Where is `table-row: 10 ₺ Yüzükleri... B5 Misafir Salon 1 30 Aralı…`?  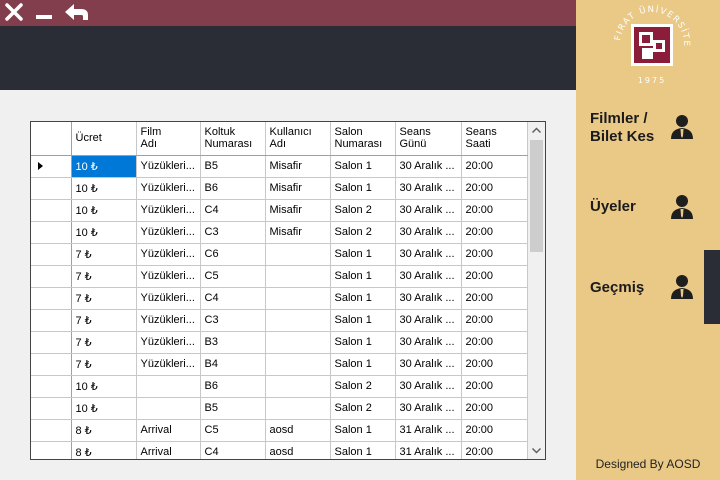 table-row: 10 ₺ Yüzükleri... B5 Misafir Salon 1 30 Aralı… is located at coordinates (279, 166).